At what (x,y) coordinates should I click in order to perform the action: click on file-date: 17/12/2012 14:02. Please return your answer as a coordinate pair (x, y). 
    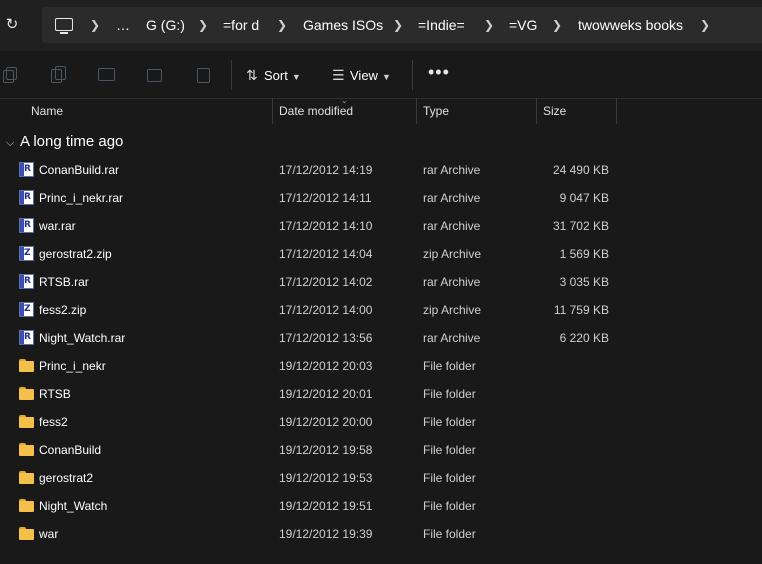
    Looking at the image, I should click on (326, 282).